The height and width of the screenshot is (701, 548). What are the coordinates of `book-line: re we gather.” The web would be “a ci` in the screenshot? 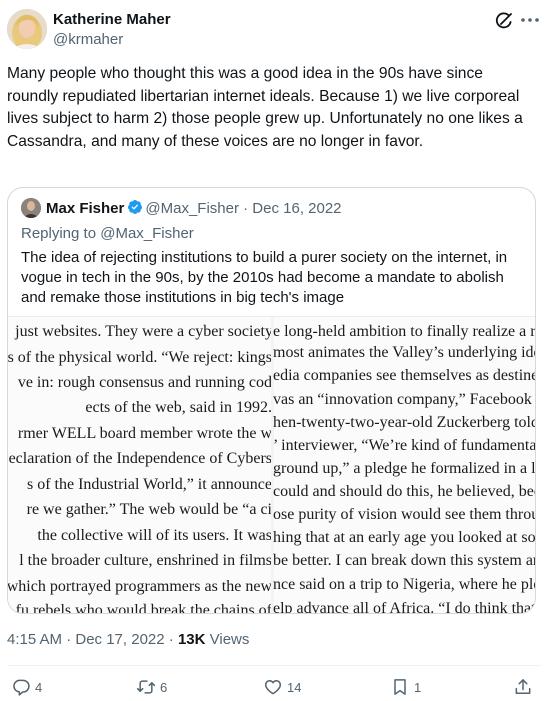 It's located at (149, 509).